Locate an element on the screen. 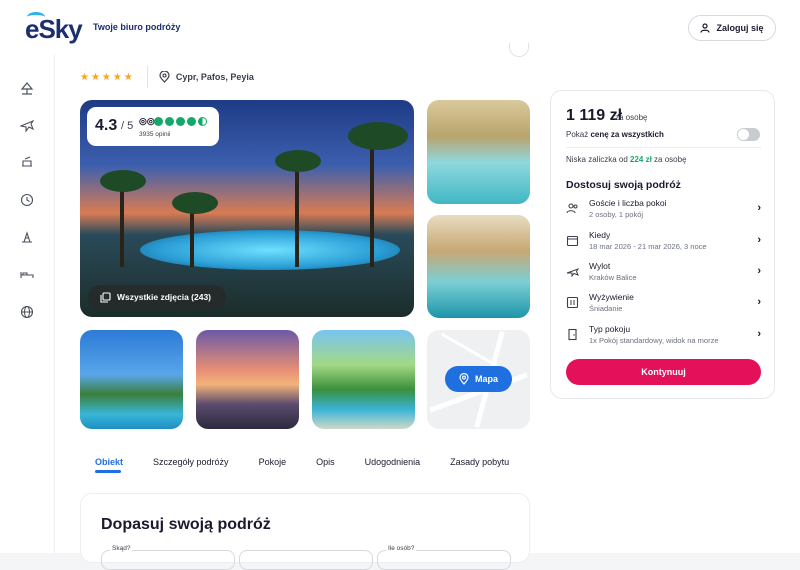  people-field is located at coordinates (444, 560).